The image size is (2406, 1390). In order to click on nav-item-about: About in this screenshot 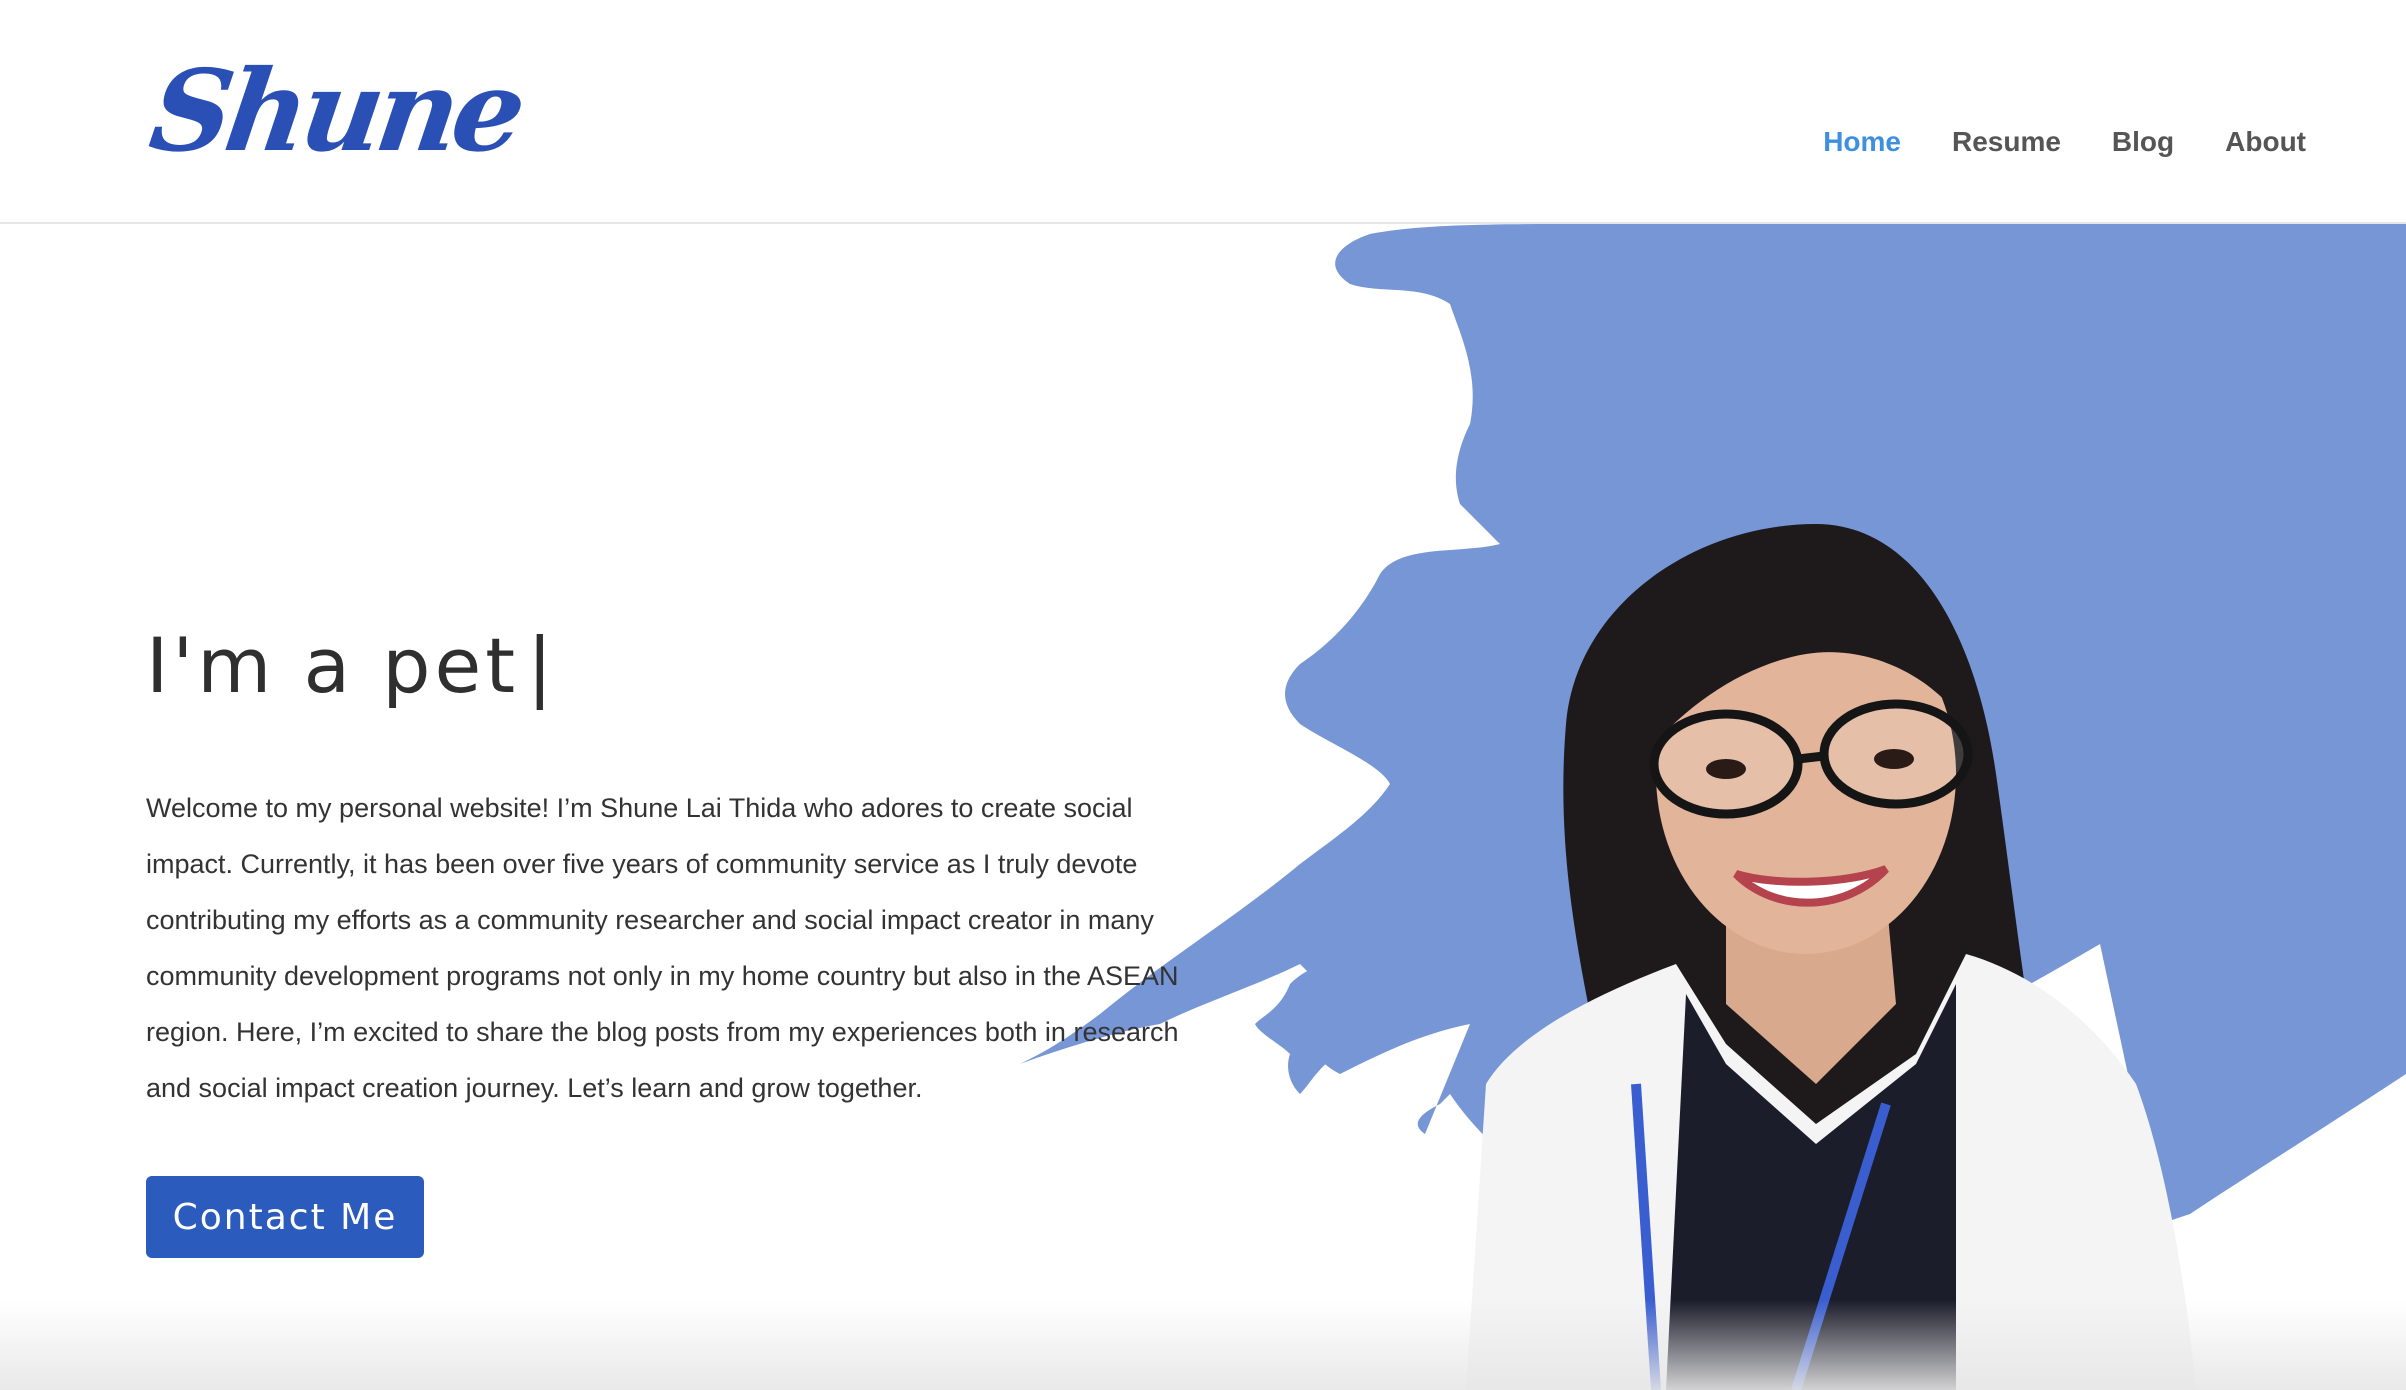, I will do `click(2265, 142)`.